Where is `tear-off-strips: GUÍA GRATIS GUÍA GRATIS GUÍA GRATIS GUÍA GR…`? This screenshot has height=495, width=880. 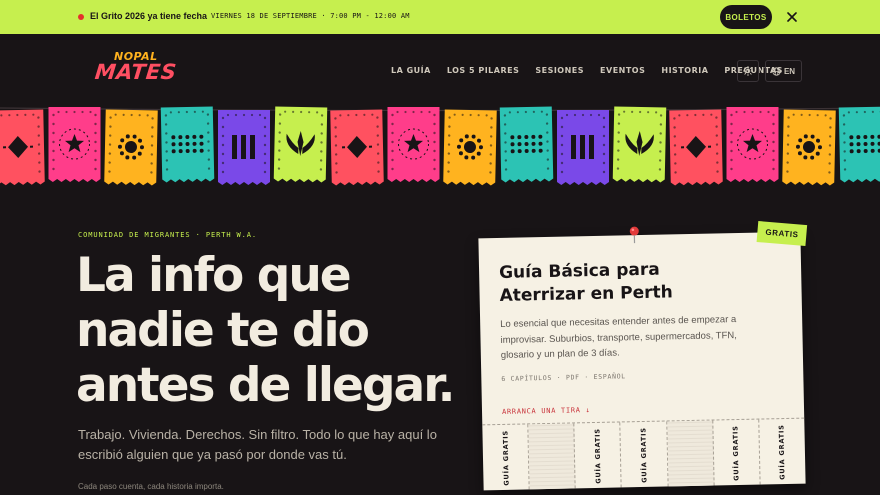
tear-off-strips: GUÍA GRATIS GUÍA GRATIS GUÍA GRATIS GUÍA GR… is located at coordinates (644, 454).